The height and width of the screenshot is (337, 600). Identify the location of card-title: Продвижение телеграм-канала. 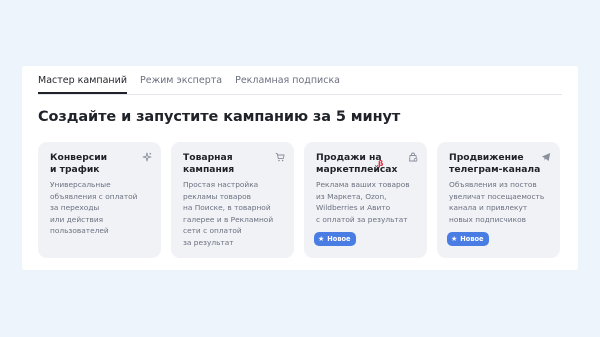
(495, 163).